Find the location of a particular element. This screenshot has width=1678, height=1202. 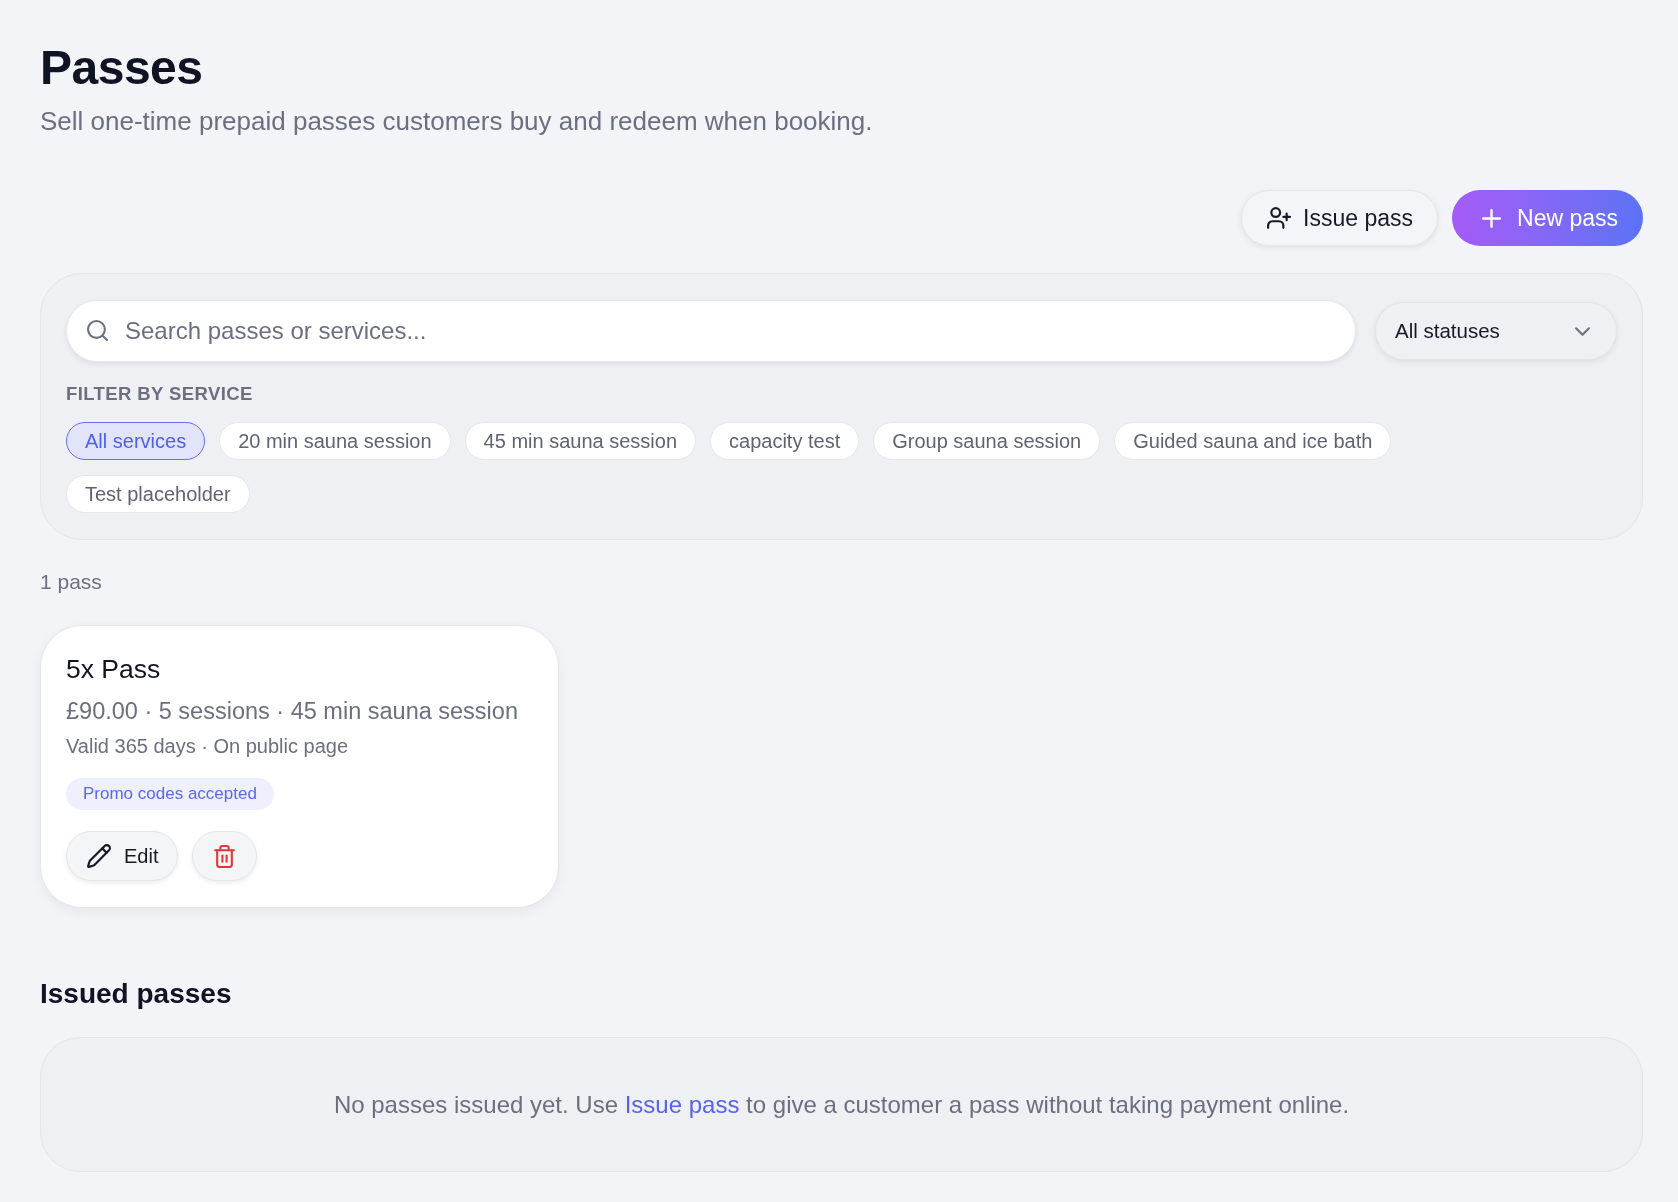

issue-pass-link: Issue pass is located at coordinates (682, 1104).